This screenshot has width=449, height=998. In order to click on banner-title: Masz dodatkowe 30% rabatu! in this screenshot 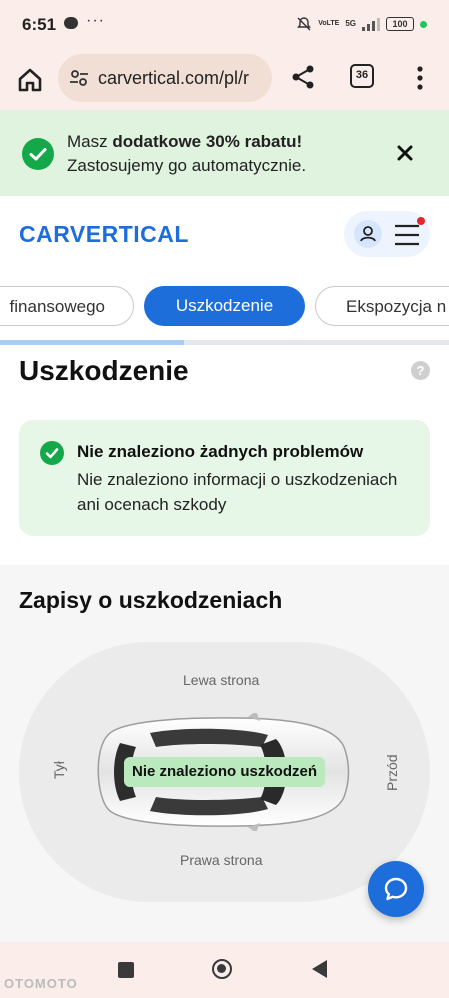, I will do `click(185, 141)`.